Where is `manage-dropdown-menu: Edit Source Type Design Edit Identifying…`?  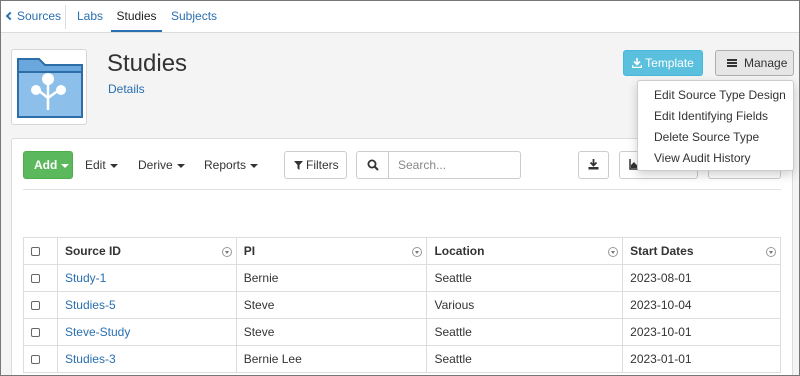 manage-dropdown-menu: Edit Source Type Design Edit Identifying… is located at coordinates (715, 125).